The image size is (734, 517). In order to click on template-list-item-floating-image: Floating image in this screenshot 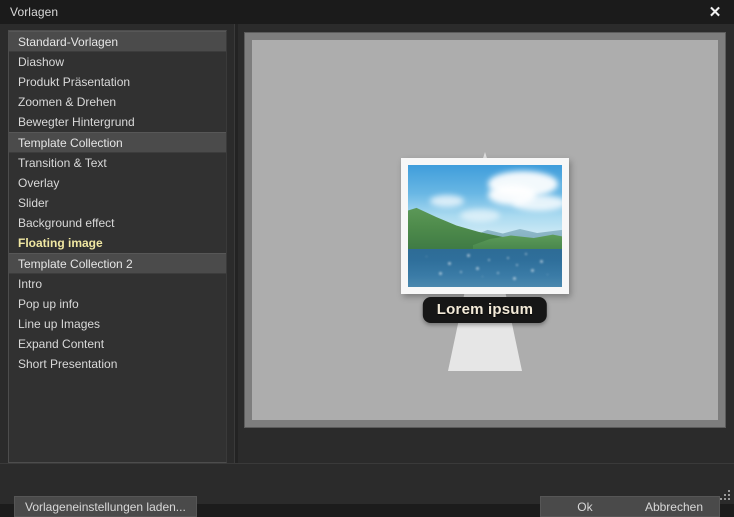, I will do `click(117, 243)`.